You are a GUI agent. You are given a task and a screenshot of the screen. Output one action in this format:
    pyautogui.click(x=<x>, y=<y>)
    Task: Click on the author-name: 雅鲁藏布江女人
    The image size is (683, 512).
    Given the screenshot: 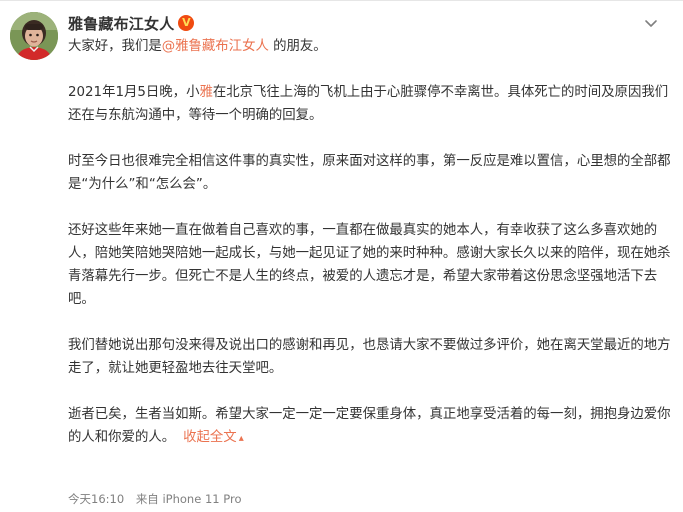 What is the action you would take?
    pyautogui.click(x=121, y=23)
    